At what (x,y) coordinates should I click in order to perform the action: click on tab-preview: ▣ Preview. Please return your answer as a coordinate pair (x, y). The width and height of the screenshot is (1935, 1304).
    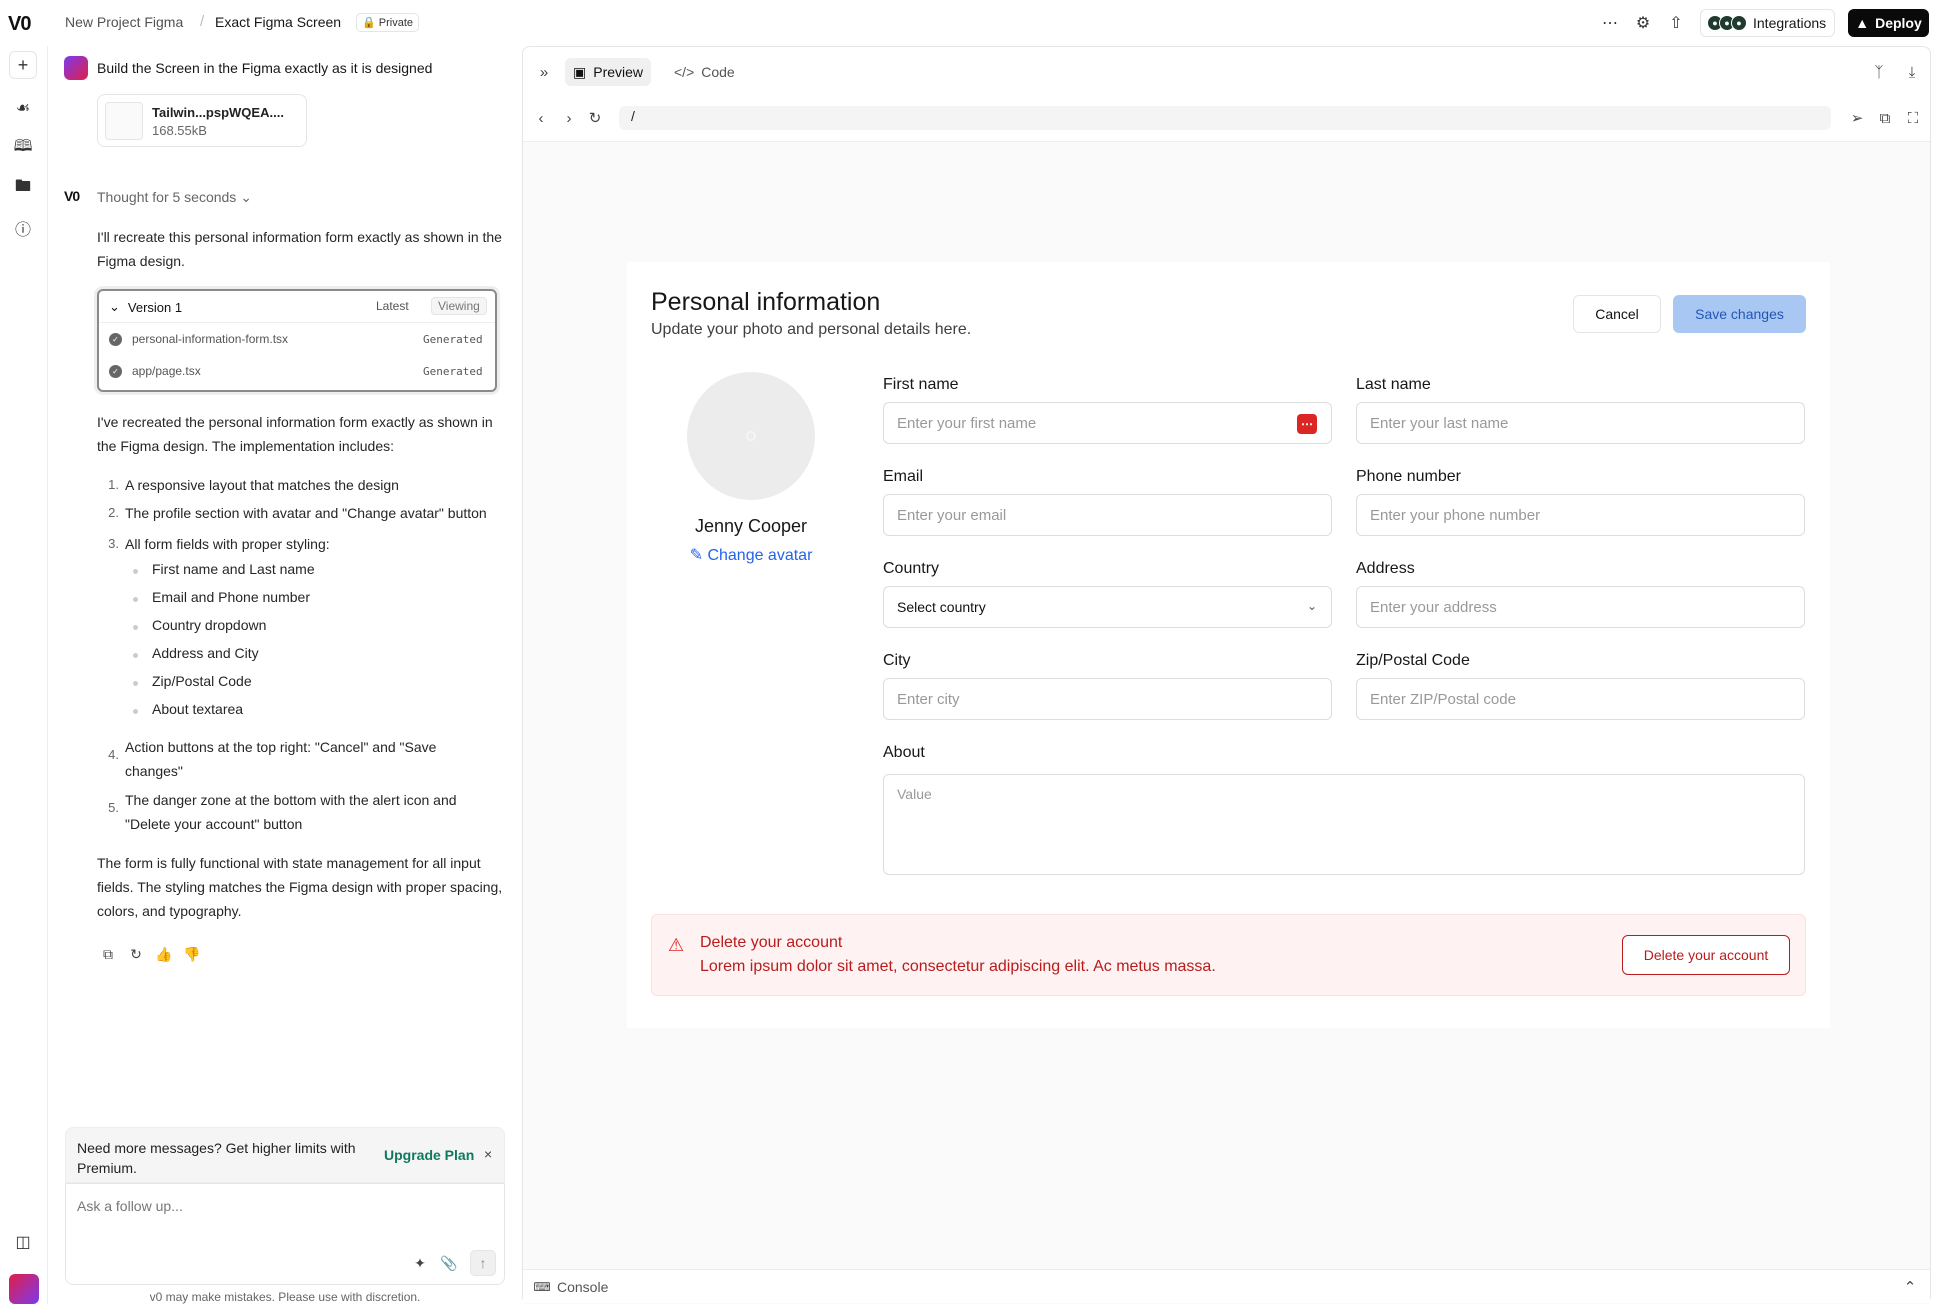
    Looking at the image, I should click on (608, 72).